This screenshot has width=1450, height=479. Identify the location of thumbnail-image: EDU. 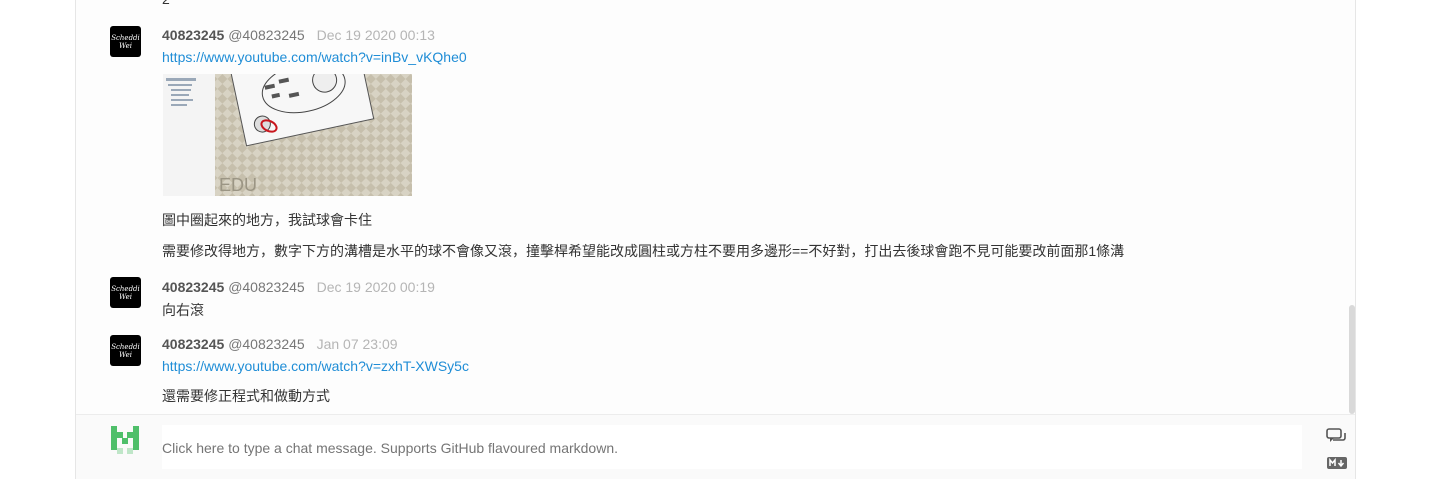
(287, 135).